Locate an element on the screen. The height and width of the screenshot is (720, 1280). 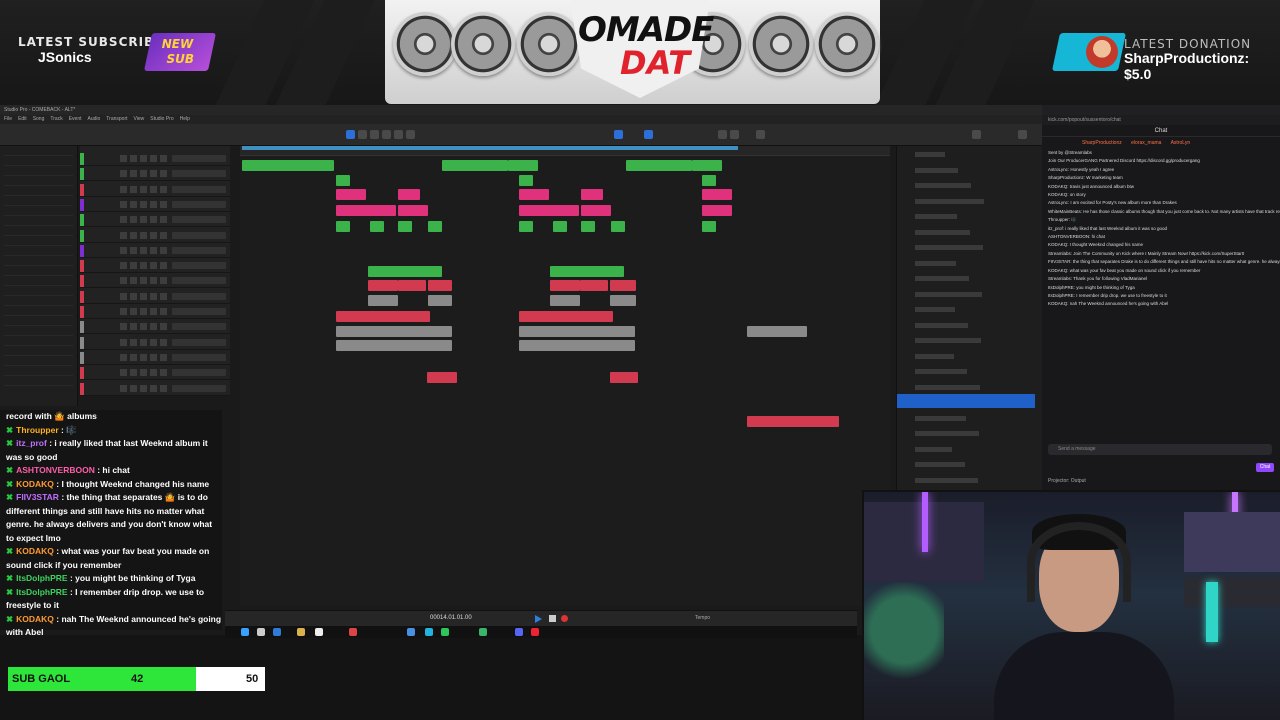
menu-item: Song is located at coordinates (39, 119).